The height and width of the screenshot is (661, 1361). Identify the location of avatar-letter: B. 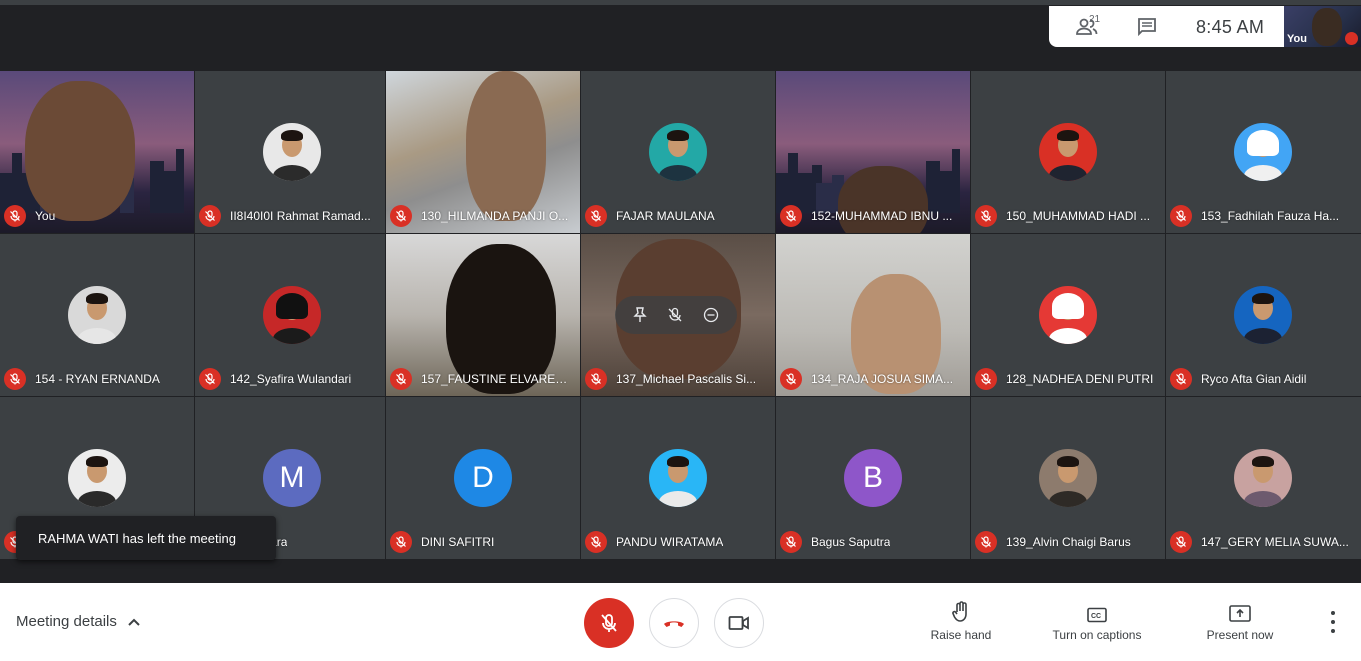
(872, 477).